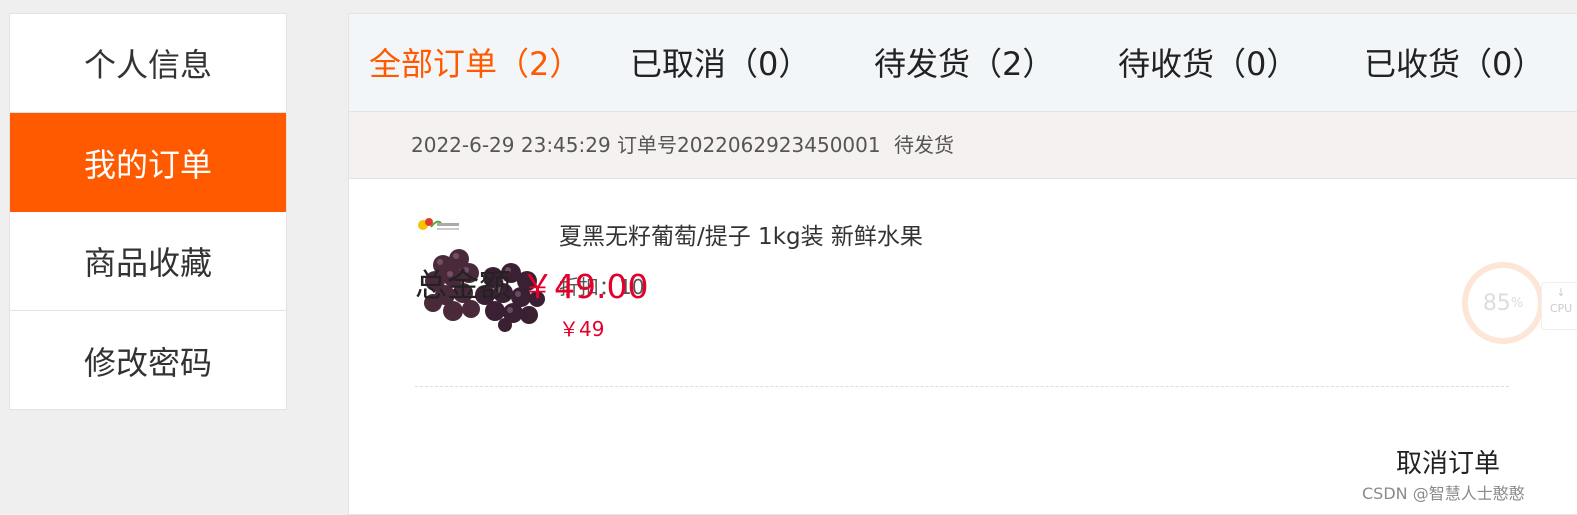 This screenshot has width=1577, height=515. What do you see at coordinates (1517, 303) in the screenshot?
I see `cpu-usage-unit: %` at bounding box center [1517, 303].